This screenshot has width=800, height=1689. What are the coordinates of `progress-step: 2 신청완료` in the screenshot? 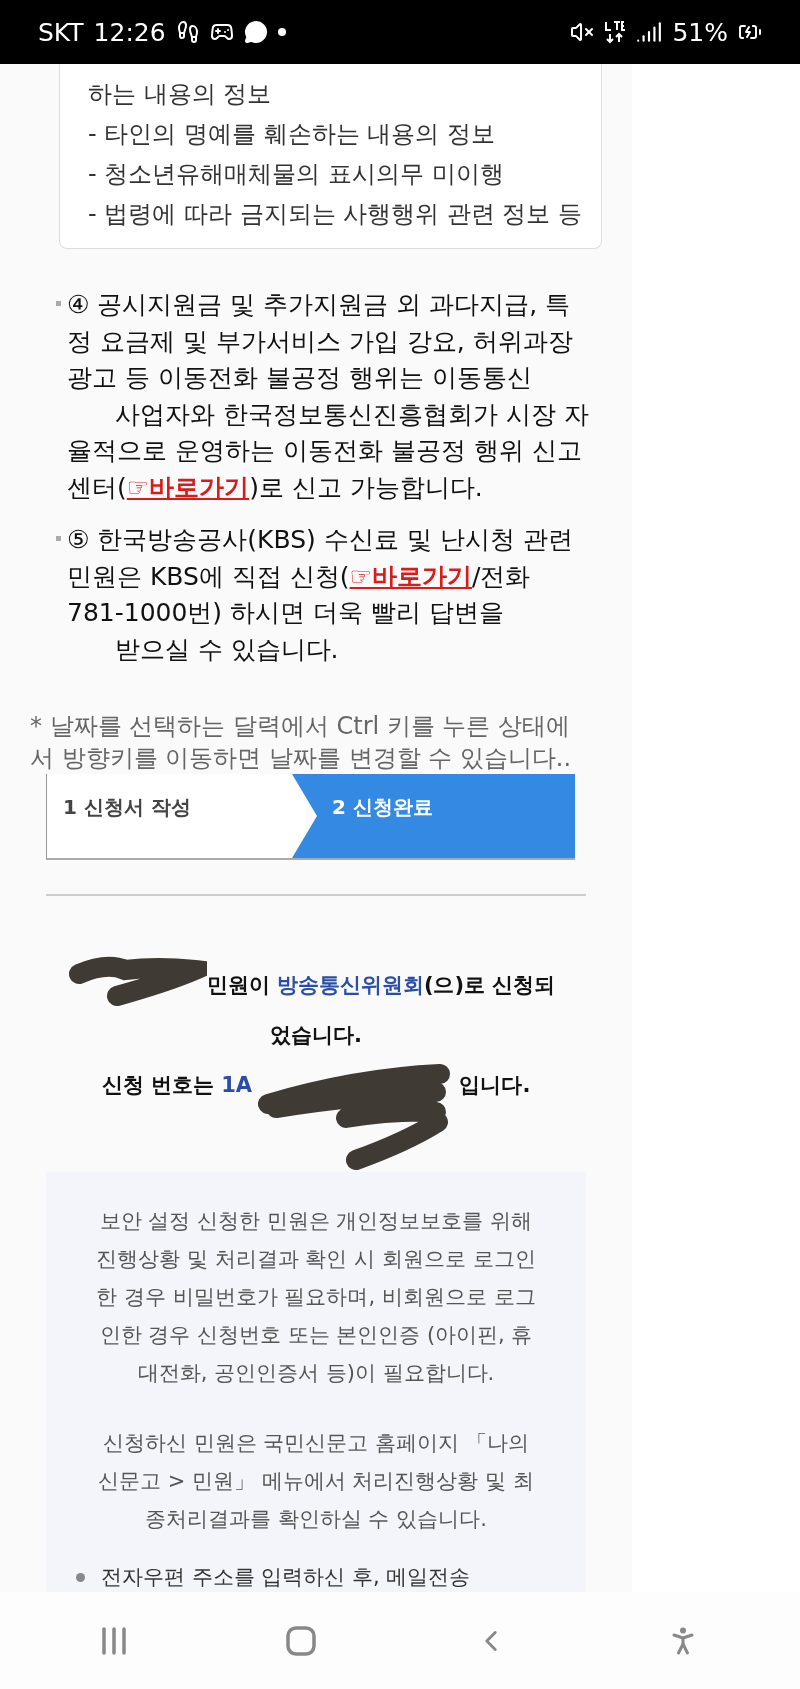 It's located at (433, 816).